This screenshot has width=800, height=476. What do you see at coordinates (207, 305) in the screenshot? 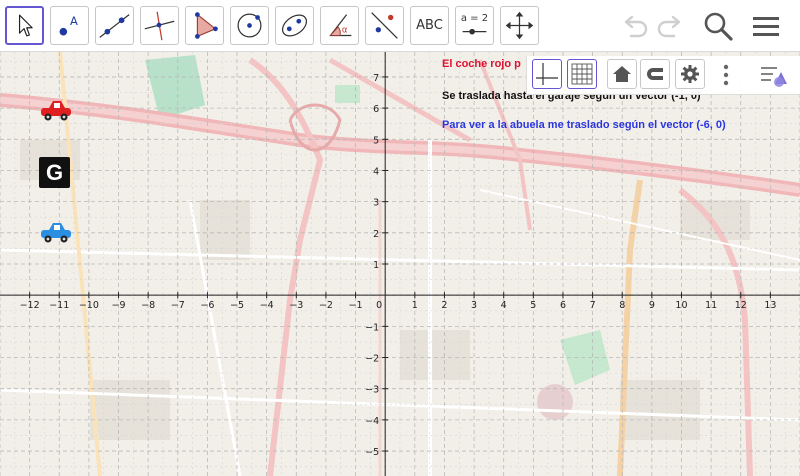
I see `x-tick-label: −6` at bounding box center [207, 305].